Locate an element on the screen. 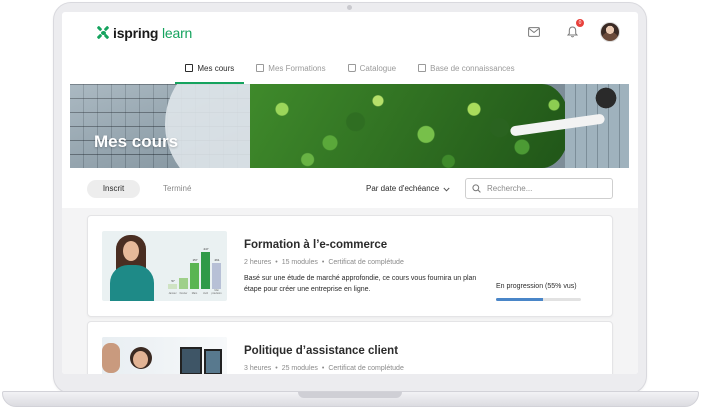  bell-icon is located at coordinates (572, 32).